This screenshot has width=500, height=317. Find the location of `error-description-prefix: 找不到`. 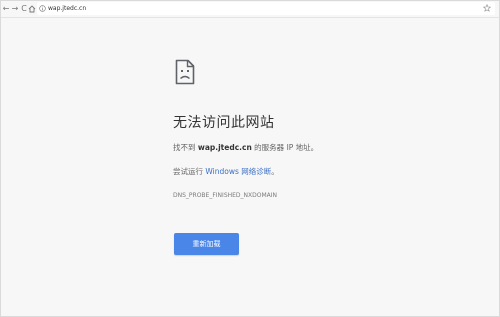

error-description-prefix: 找不到 is located at coordinates (185, 147).